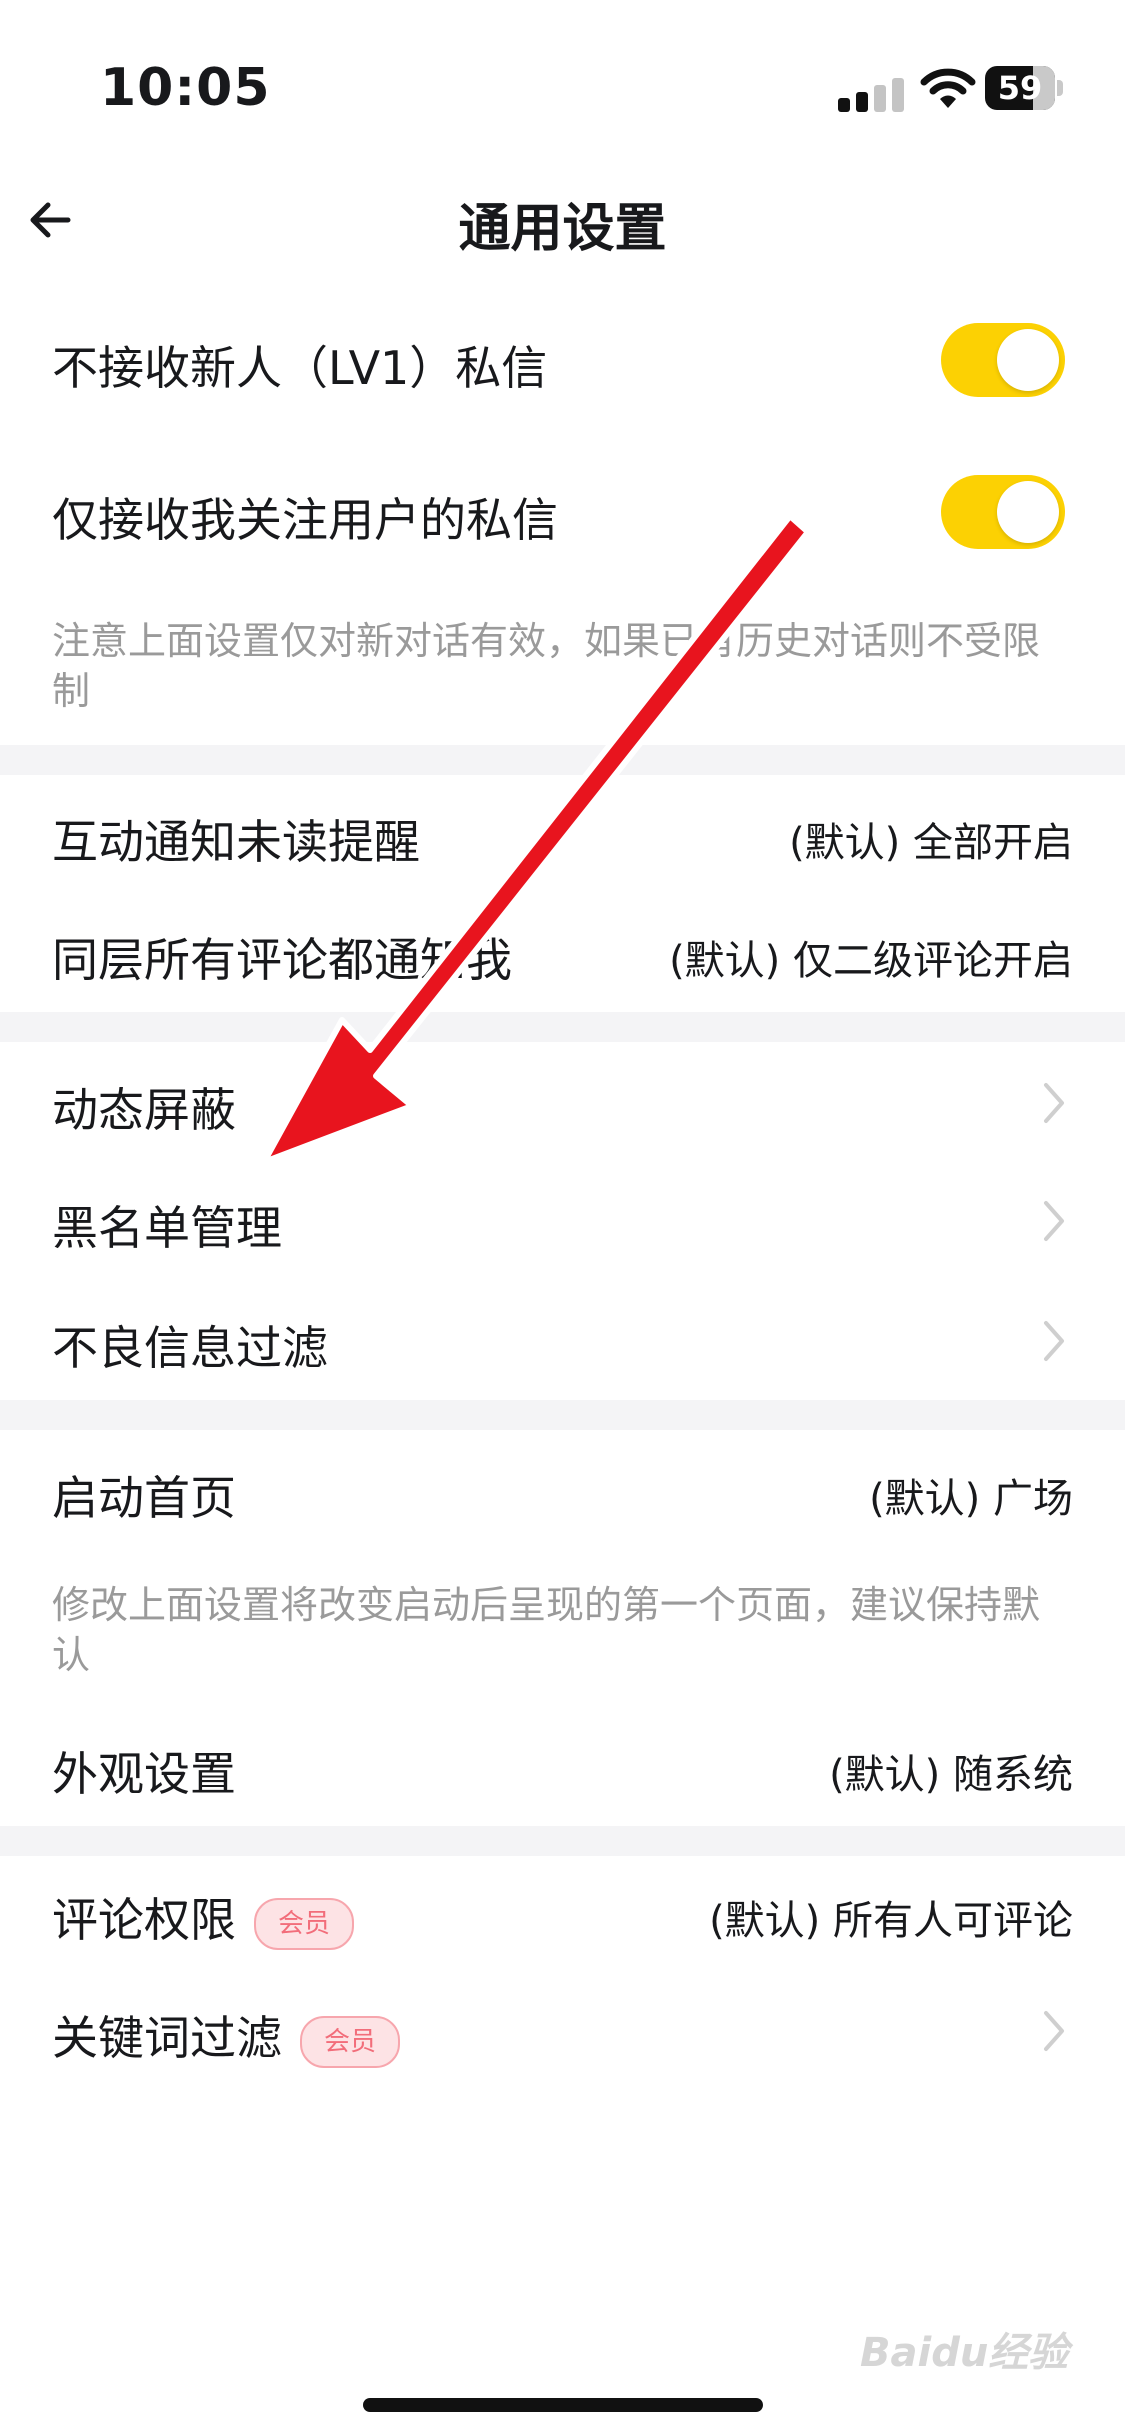 This screenshot has height=2436, width=1125. I want to click on setting-row-unread-reminder: 互动通知未读提醒 (默认) 全部开启, so click(562, 835).